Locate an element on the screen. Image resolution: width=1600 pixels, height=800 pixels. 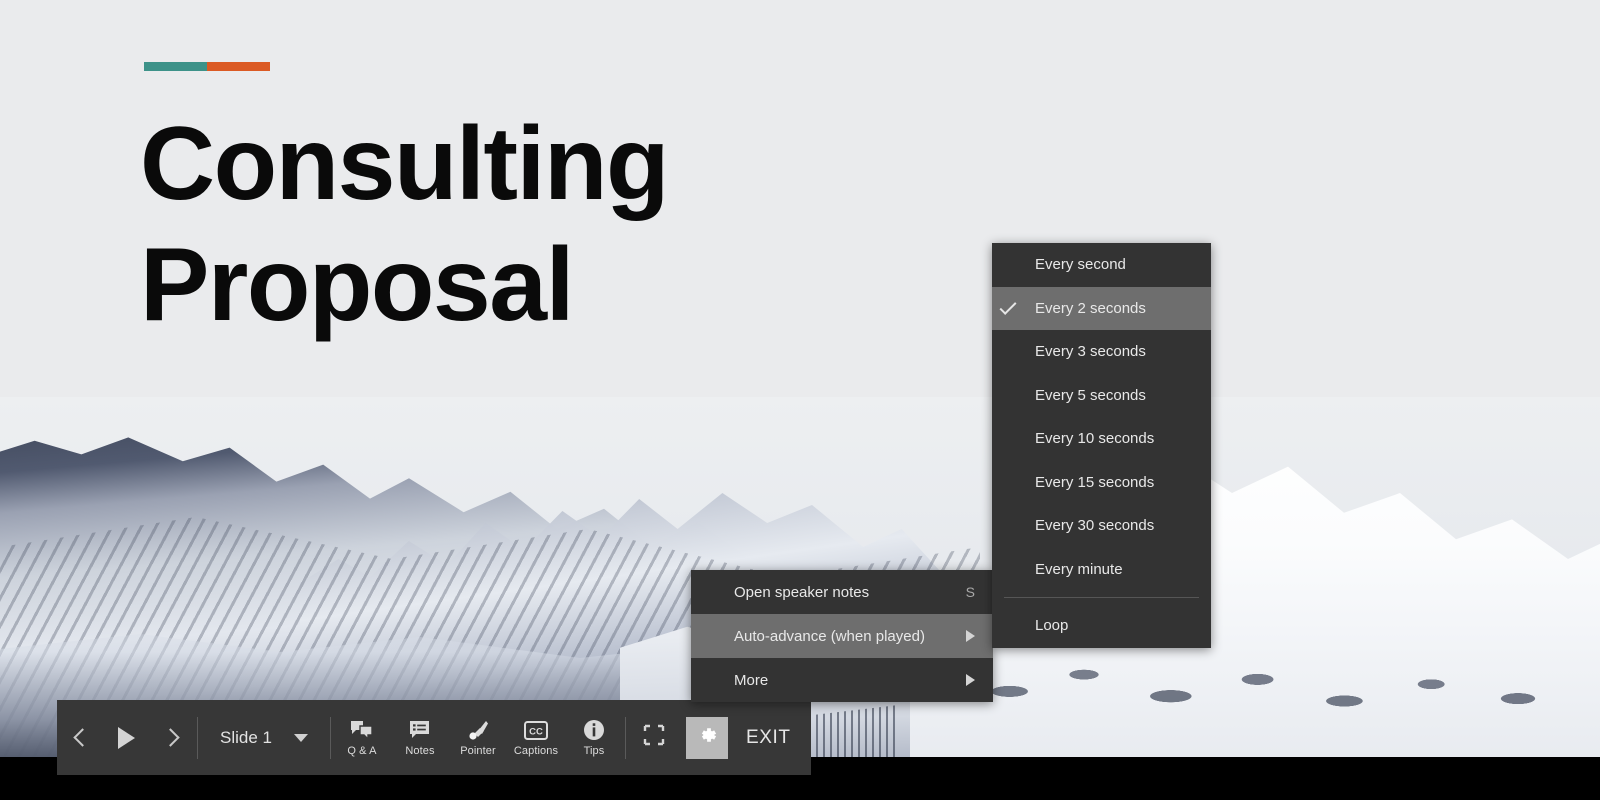
accent-bar is located at coordinates (207, 66).